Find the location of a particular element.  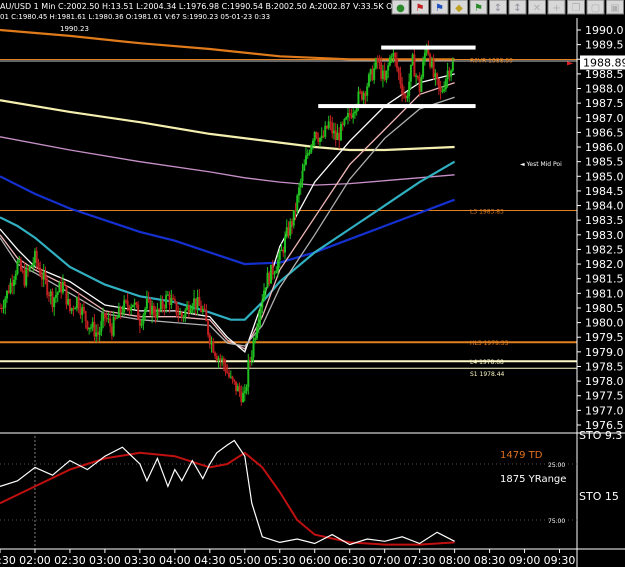

box-icon: ▢ is located at coordinates (595, 7).